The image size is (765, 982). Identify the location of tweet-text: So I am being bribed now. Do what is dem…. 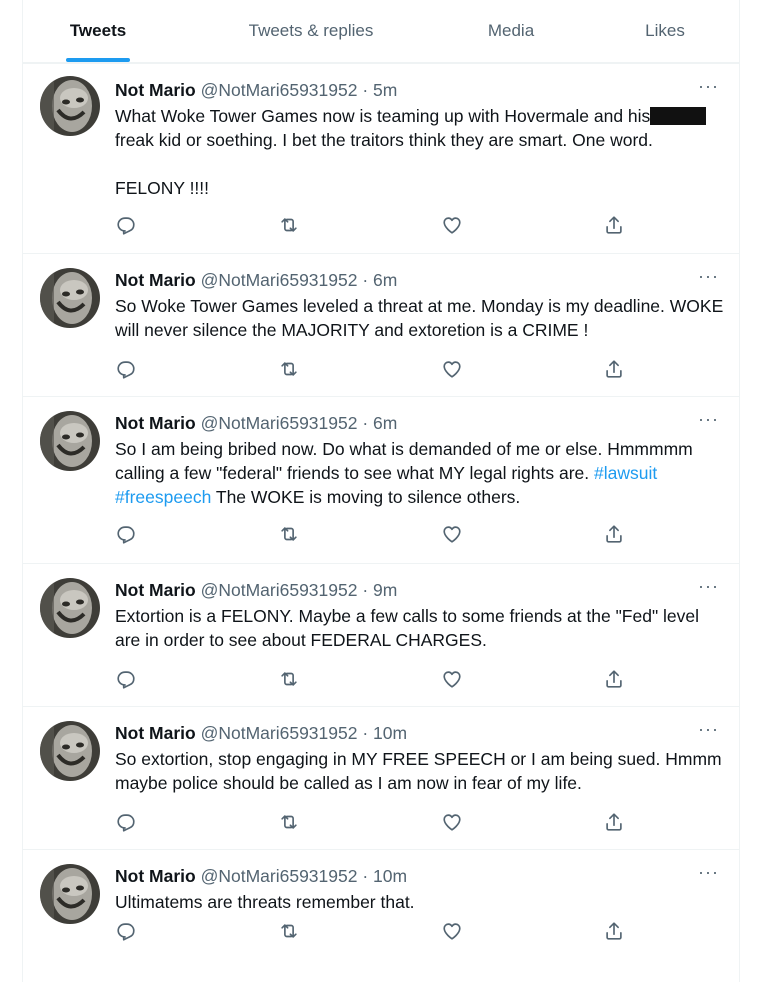
(420, 473).